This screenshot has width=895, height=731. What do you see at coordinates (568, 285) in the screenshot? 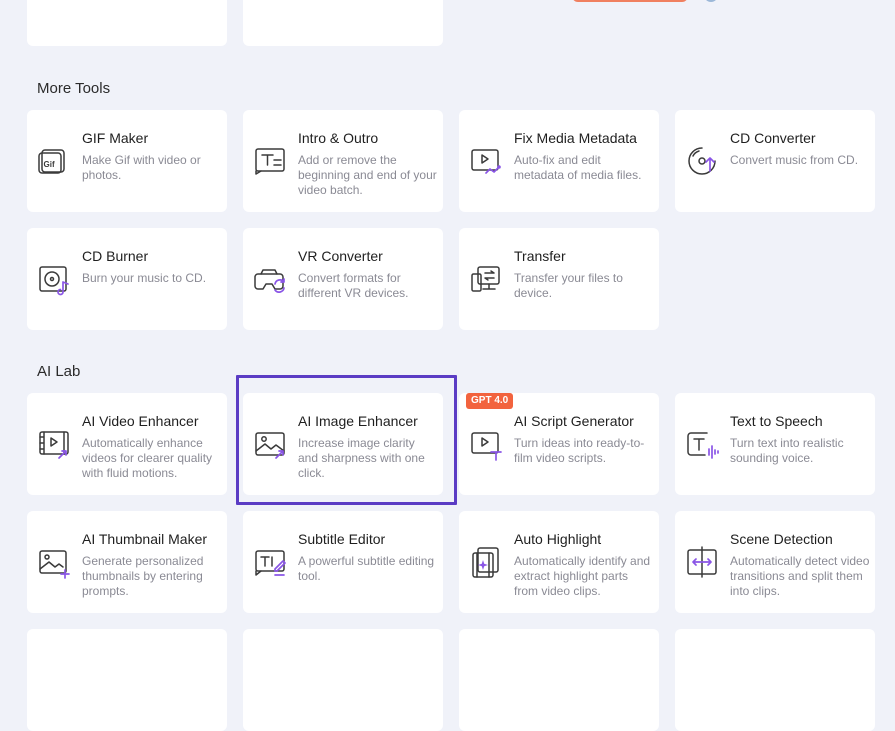
I see `tool-description: Transfer your files to device.` at bounding box center [568, 285].